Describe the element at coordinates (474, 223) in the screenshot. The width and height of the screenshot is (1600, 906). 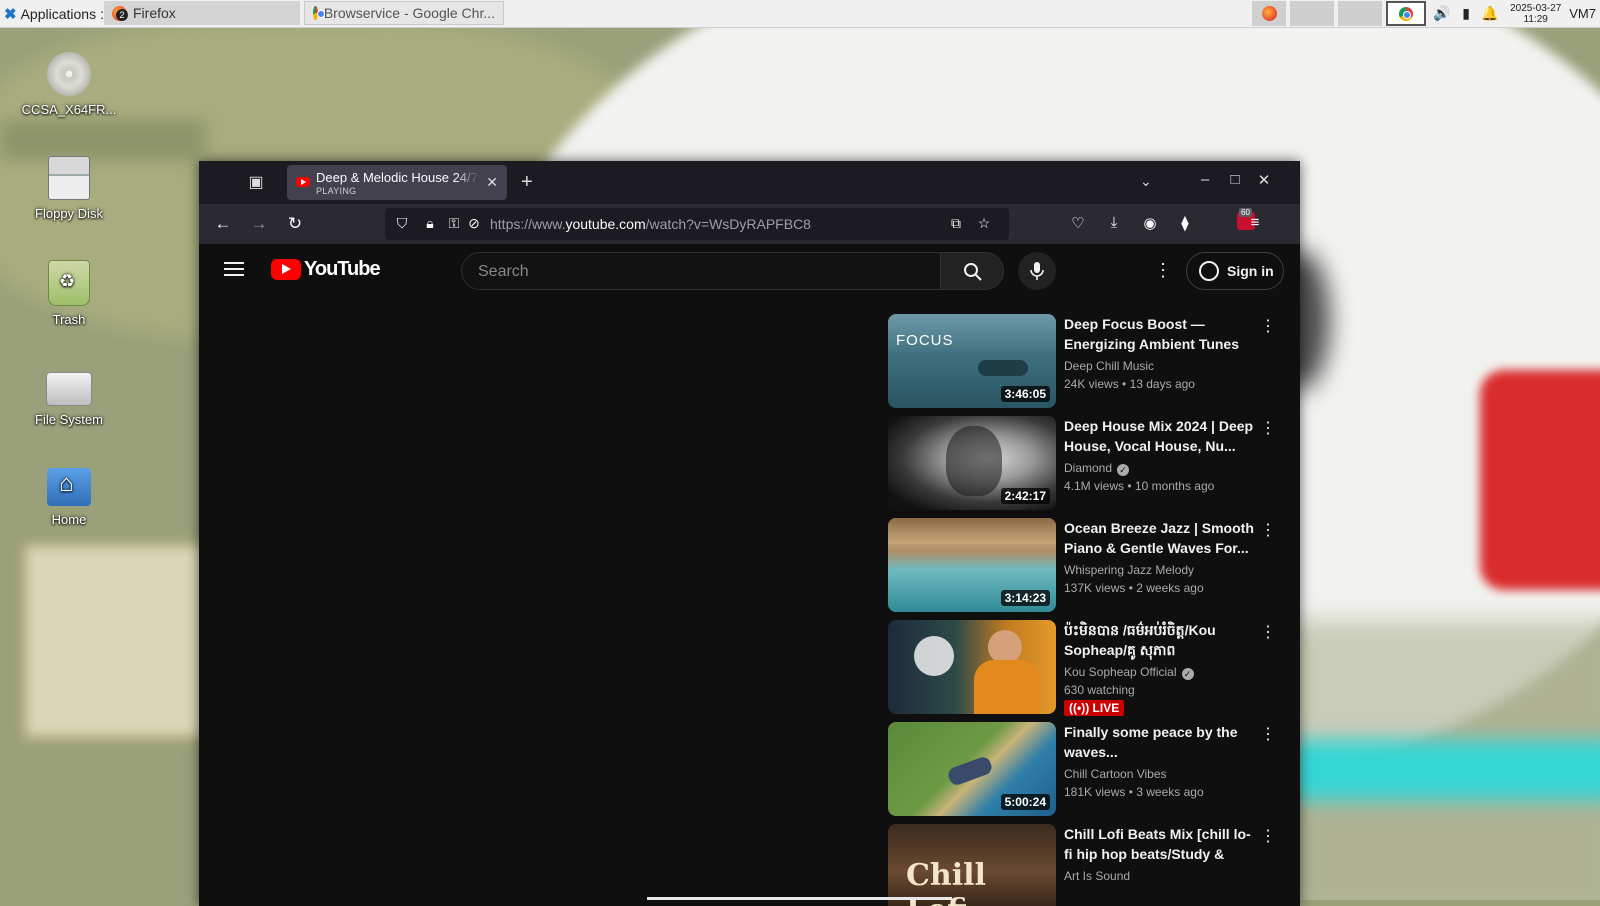
I see `autoplay-blocked-icon: ⊘` at that location.